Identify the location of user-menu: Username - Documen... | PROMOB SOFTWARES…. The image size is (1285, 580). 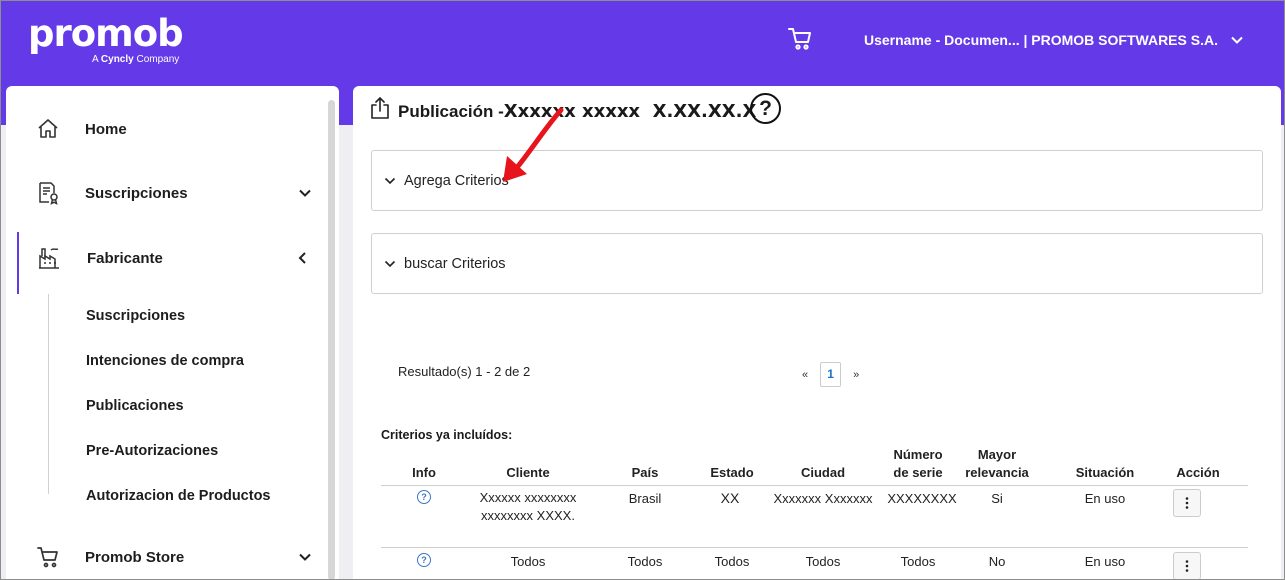
(1054, 40).